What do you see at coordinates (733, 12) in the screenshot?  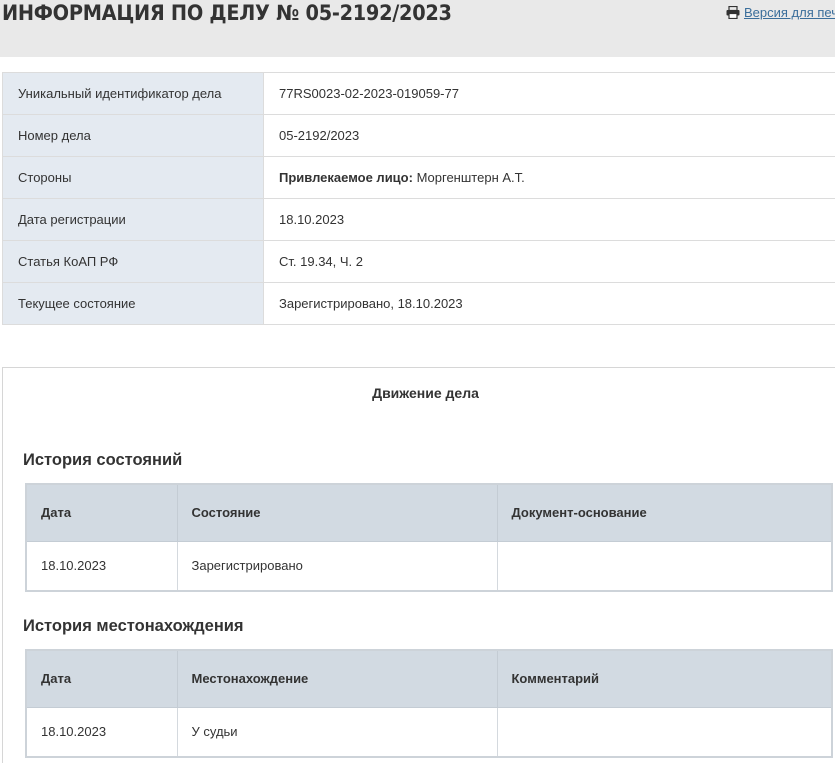 I see `printer-icon` at bounding box center [733, 12].